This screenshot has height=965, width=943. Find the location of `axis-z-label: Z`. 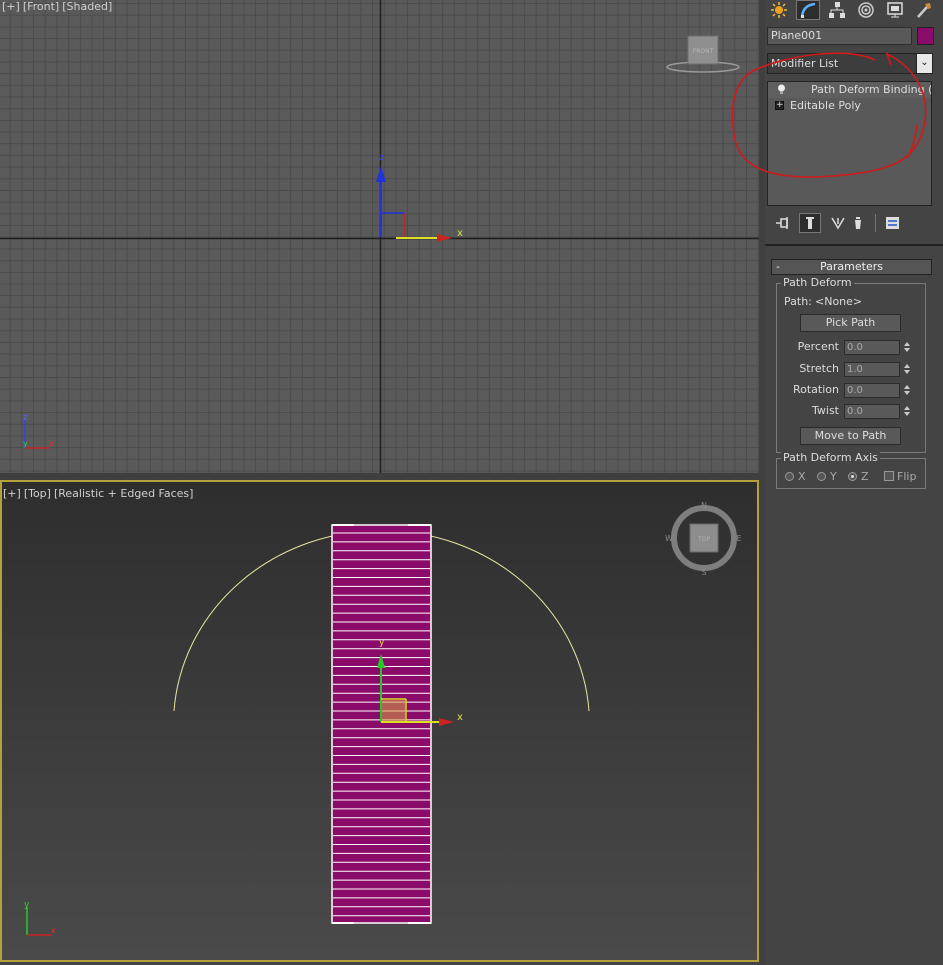

axis-z-label: Z is located at coordinates (865, 476).